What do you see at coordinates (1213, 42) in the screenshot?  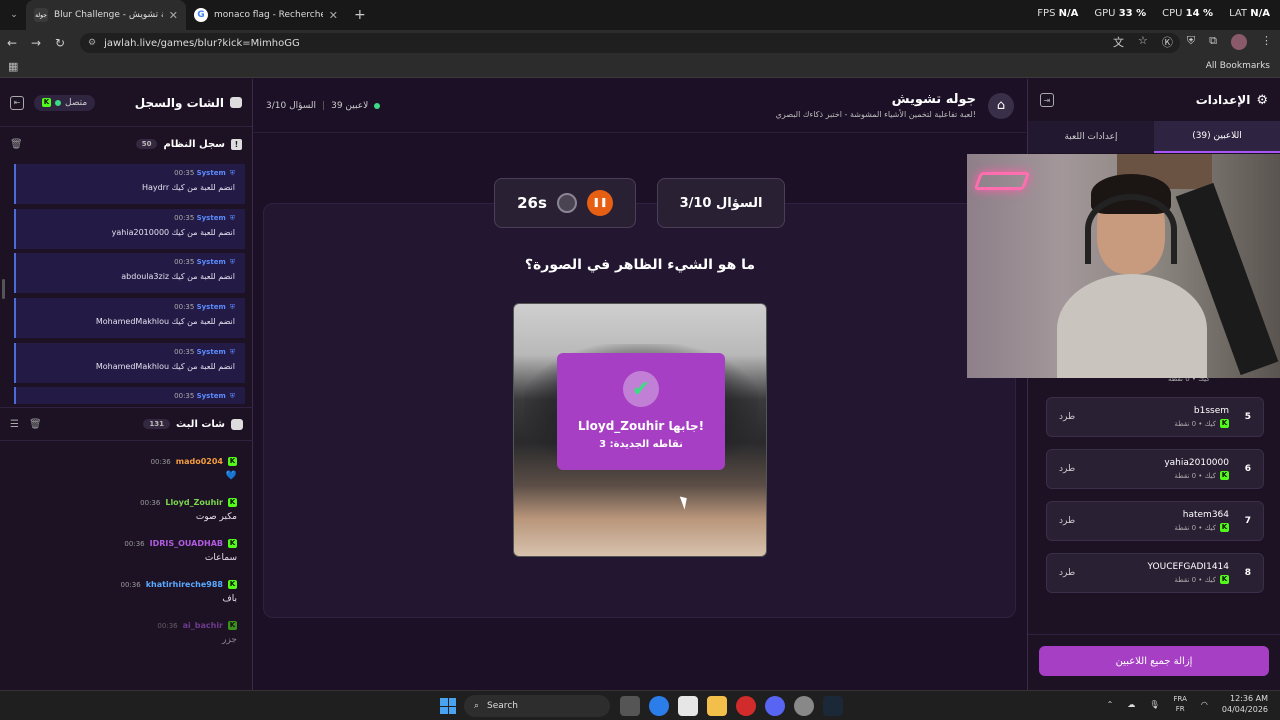 I see `extensions-icon: ⧉` at bounding box center [1213, 42].